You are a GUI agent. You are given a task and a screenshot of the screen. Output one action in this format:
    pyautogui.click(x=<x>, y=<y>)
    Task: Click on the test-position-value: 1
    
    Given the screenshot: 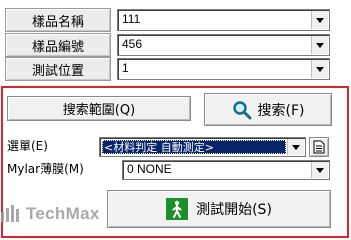 What is the action you would take?
    pyautogui.click(x=125, y=68)
    